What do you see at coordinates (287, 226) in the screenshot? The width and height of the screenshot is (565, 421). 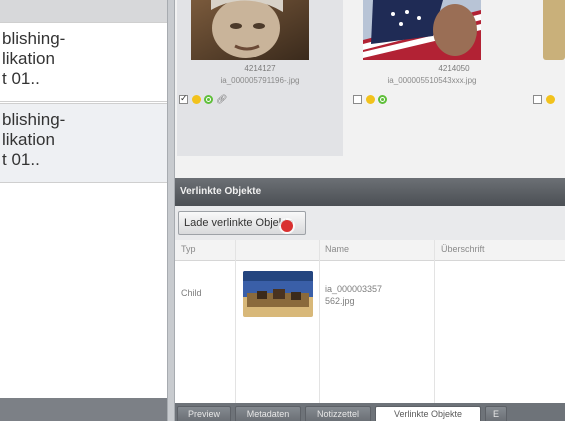 I see `mouse-cursor-icon` at bounding box center [287, 226].